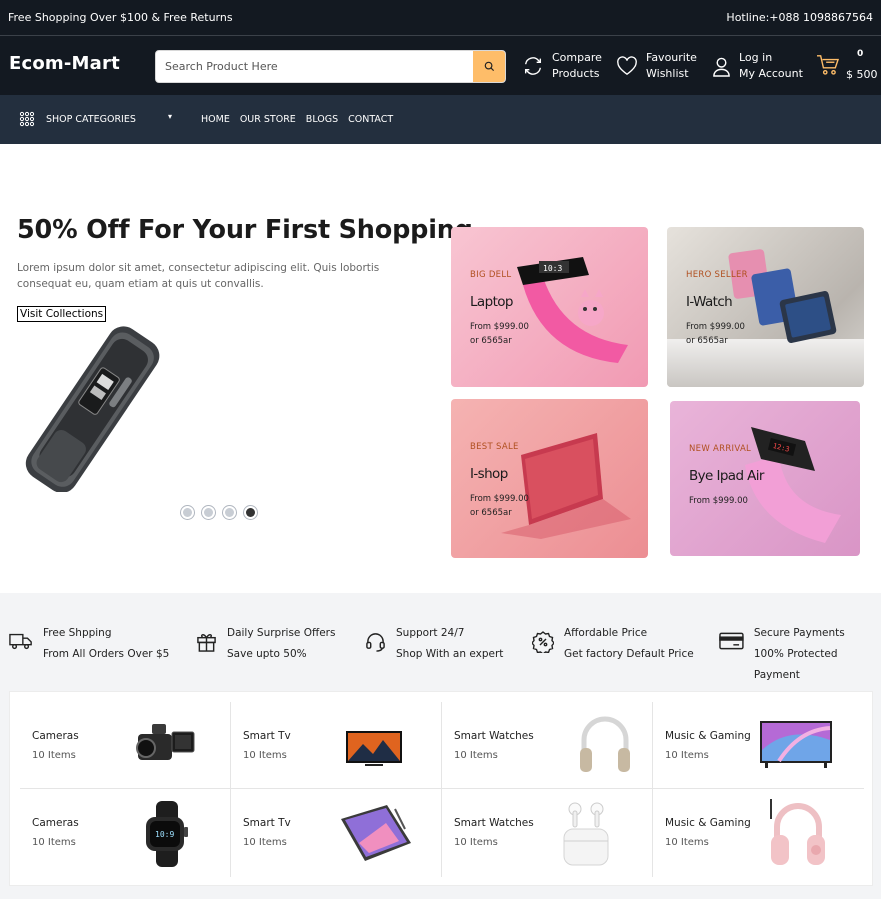  I want to click on gift-icon, so click(206, 643).